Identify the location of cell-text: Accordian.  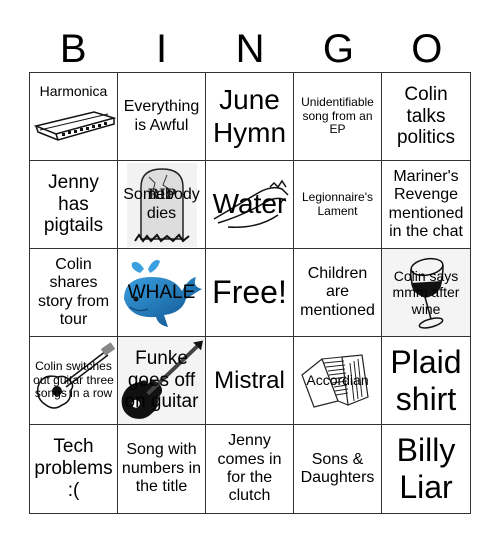
(337, 380).